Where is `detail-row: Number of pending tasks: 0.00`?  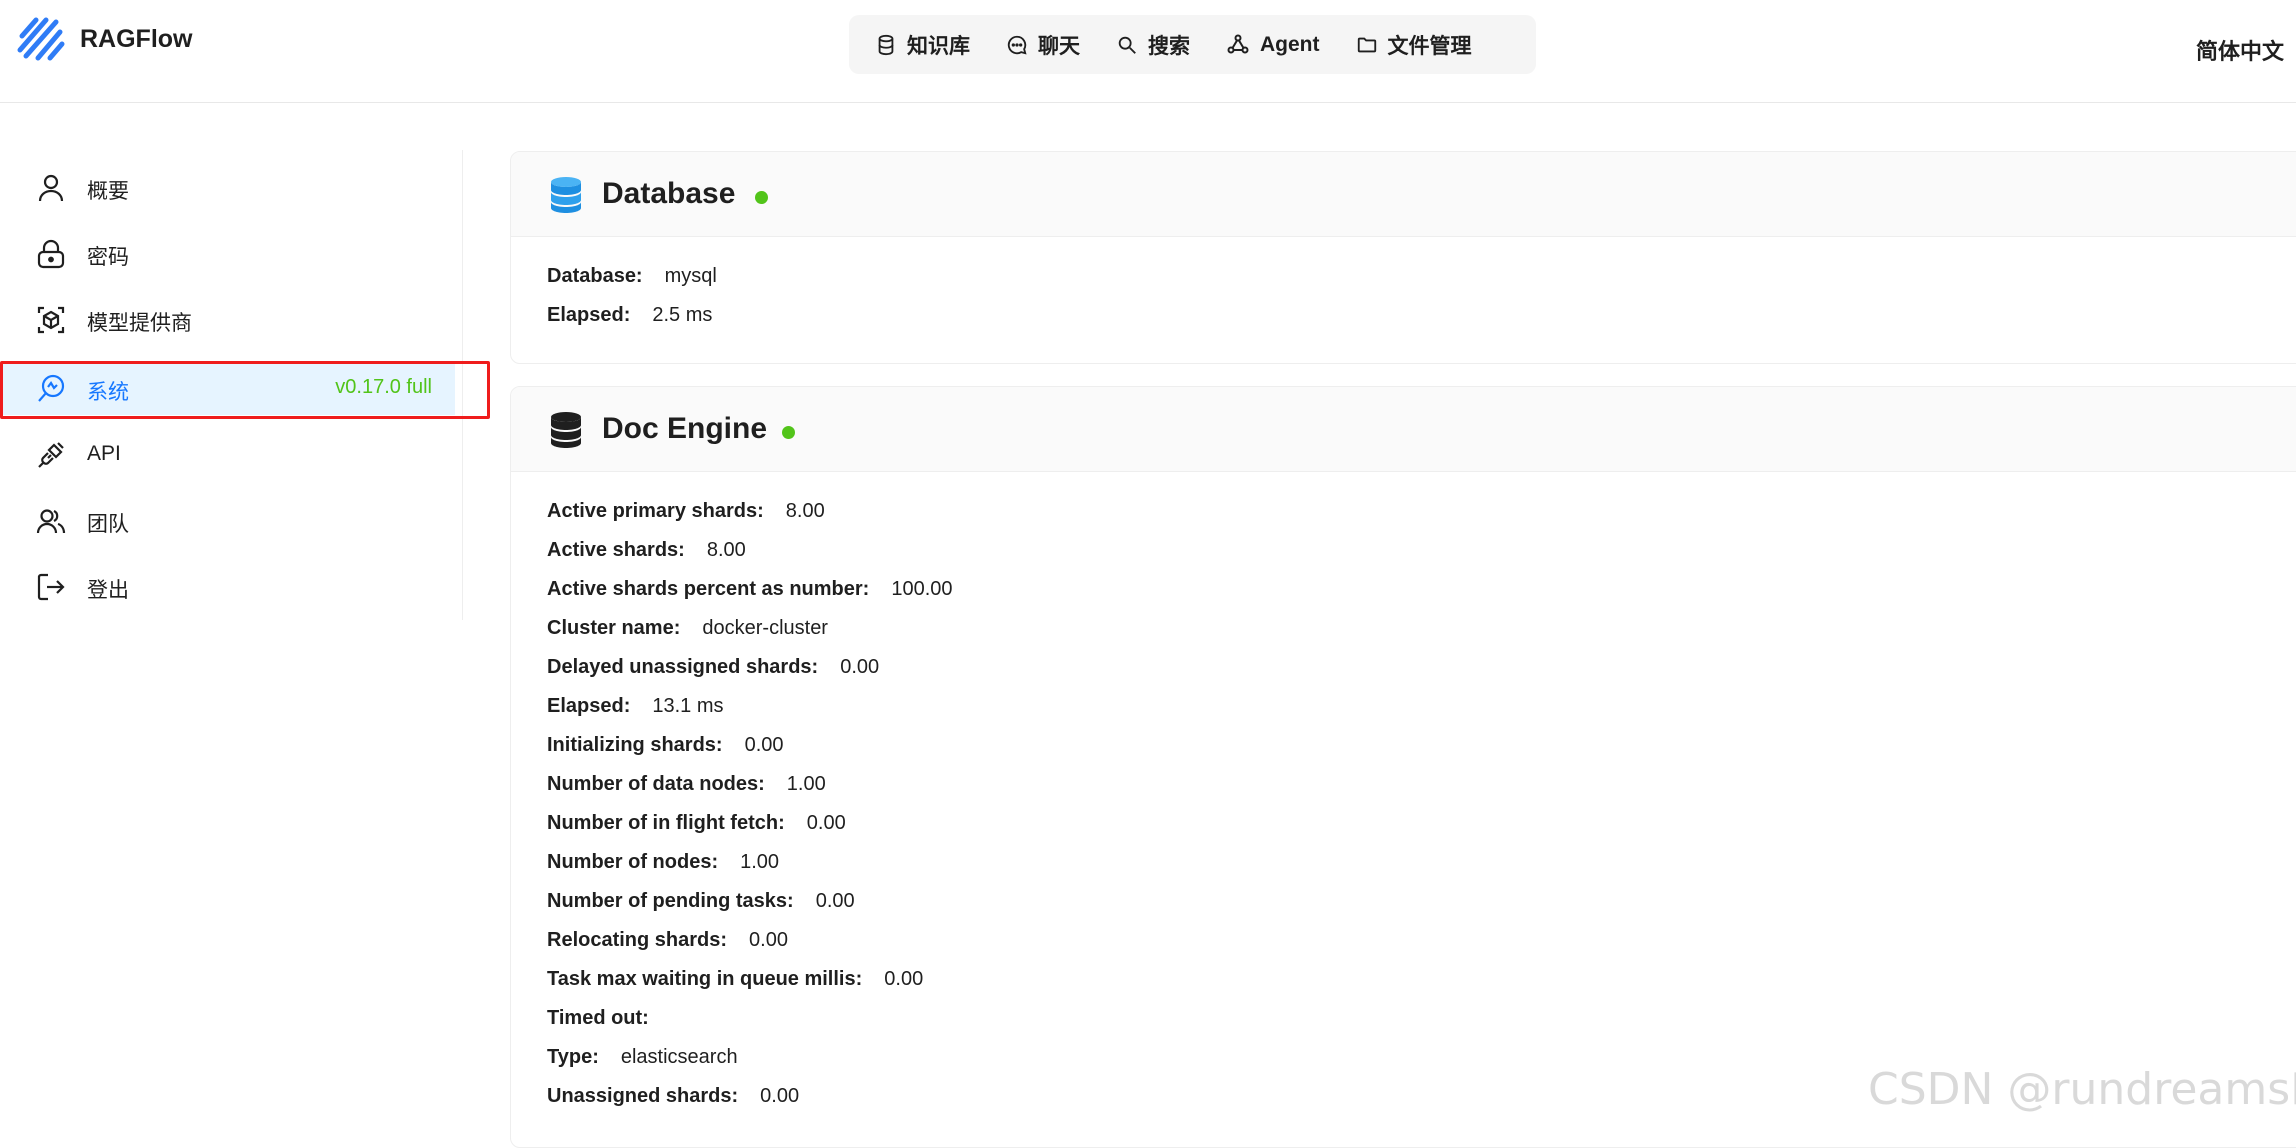 detail-row: Number of pending tasks: 0.00 is located at coordinates (1421, 905).